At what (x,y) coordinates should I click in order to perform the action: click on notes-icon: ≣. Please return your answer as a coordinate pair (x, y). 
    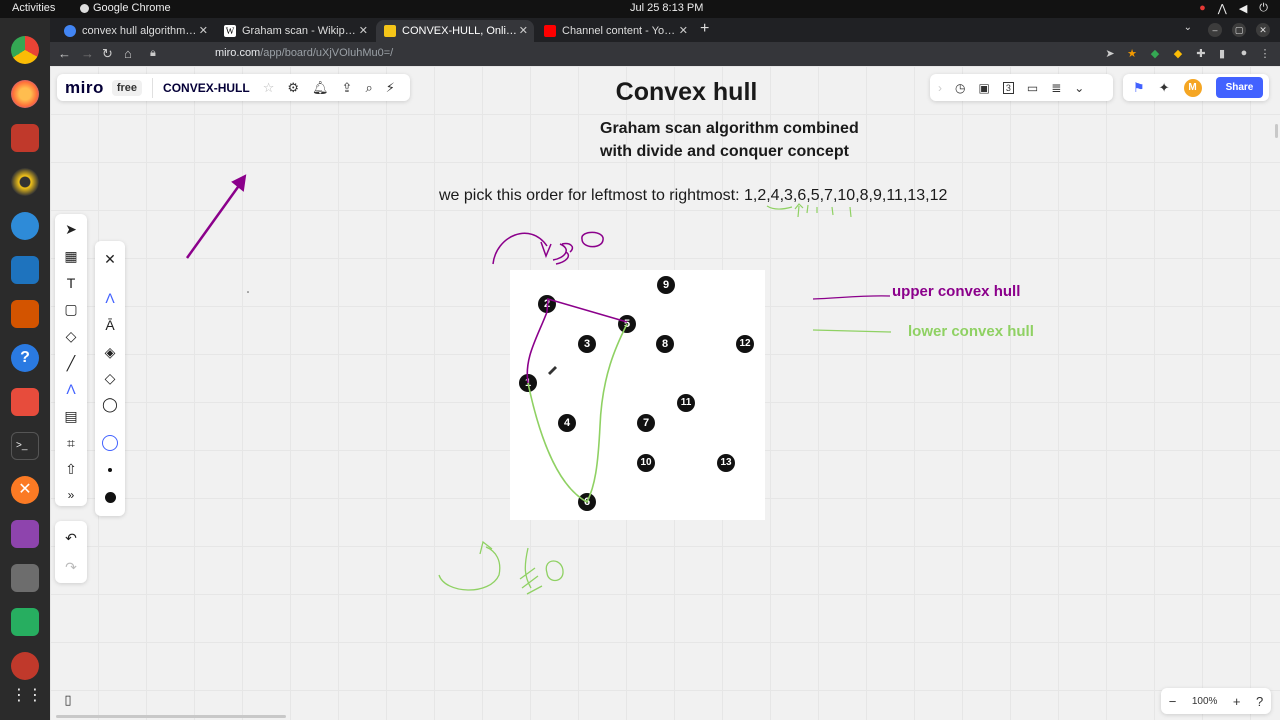
    Looking at the image, I should click on (1056, 88).